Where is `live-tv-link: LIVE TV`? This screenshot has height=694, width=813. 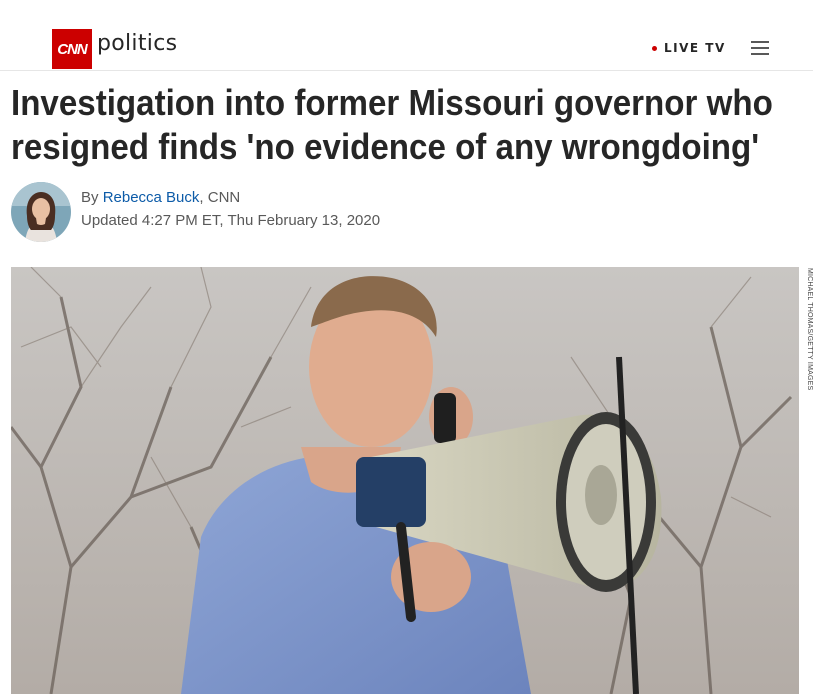 live-tv-link: LIVE TV is located at coordinates (689, 48).